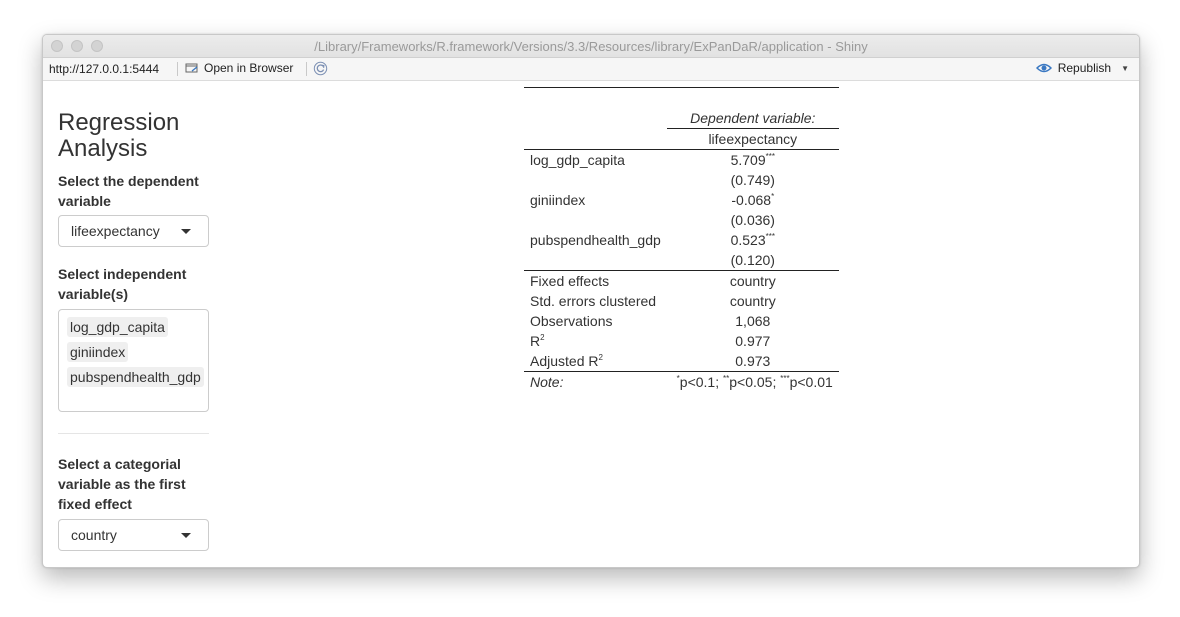  I want to click on stat-label: Adjusted R2, so click(595, 361).